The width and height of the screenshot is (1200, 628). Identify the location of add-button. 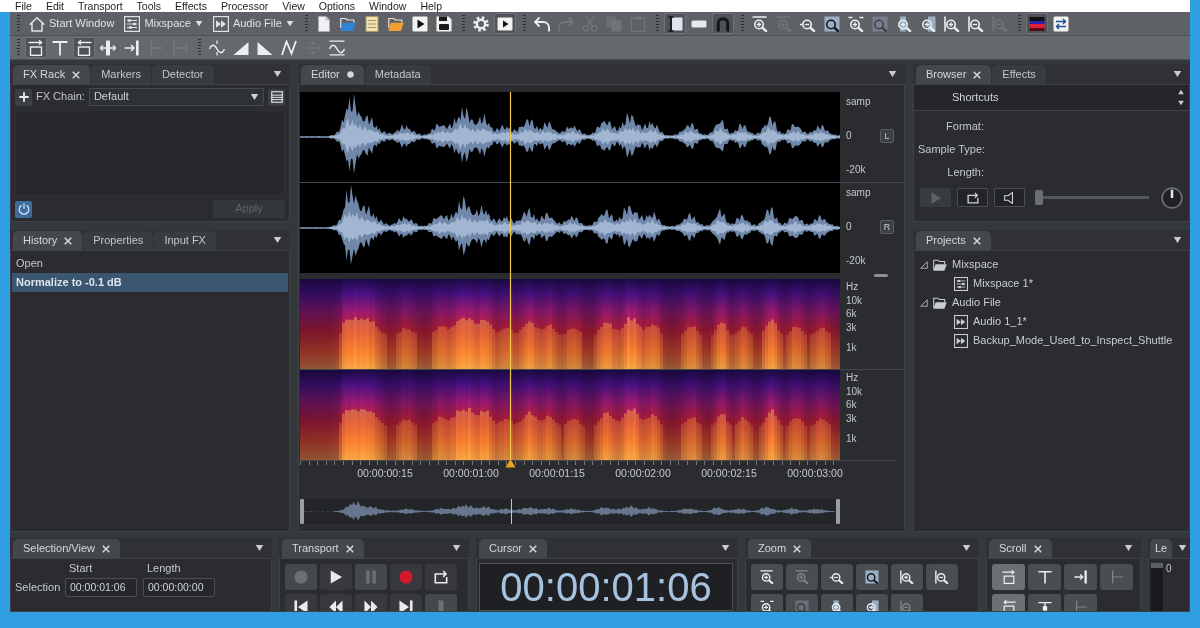
(23, 97).